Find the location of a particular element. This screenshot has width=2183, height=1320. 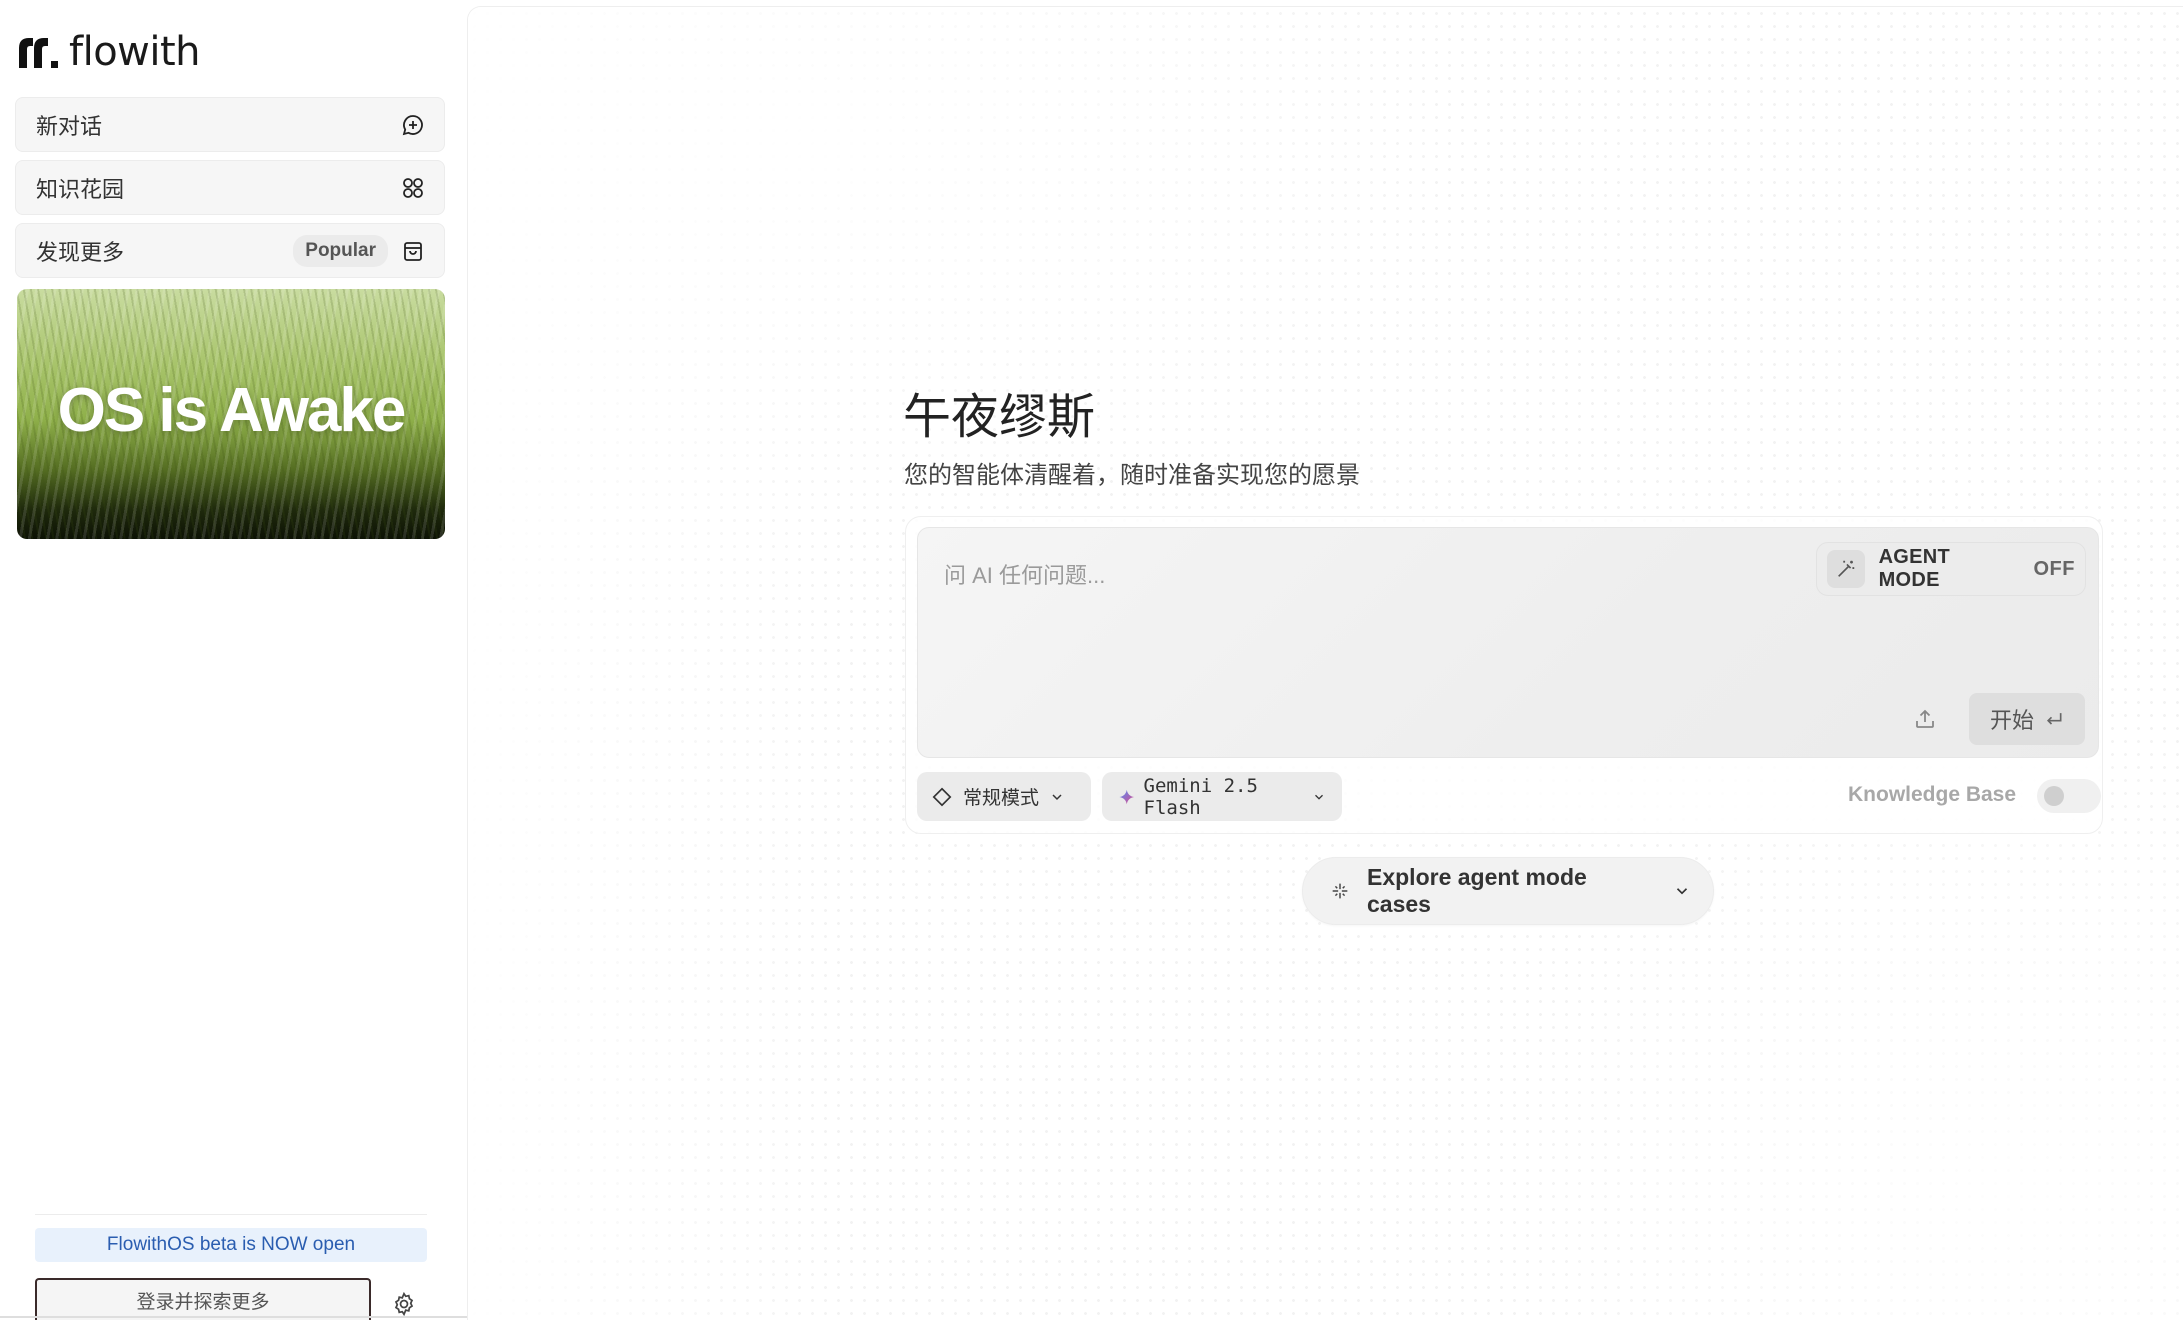

page-title: 午夜缪斯 is located at coordinates (999, 417).